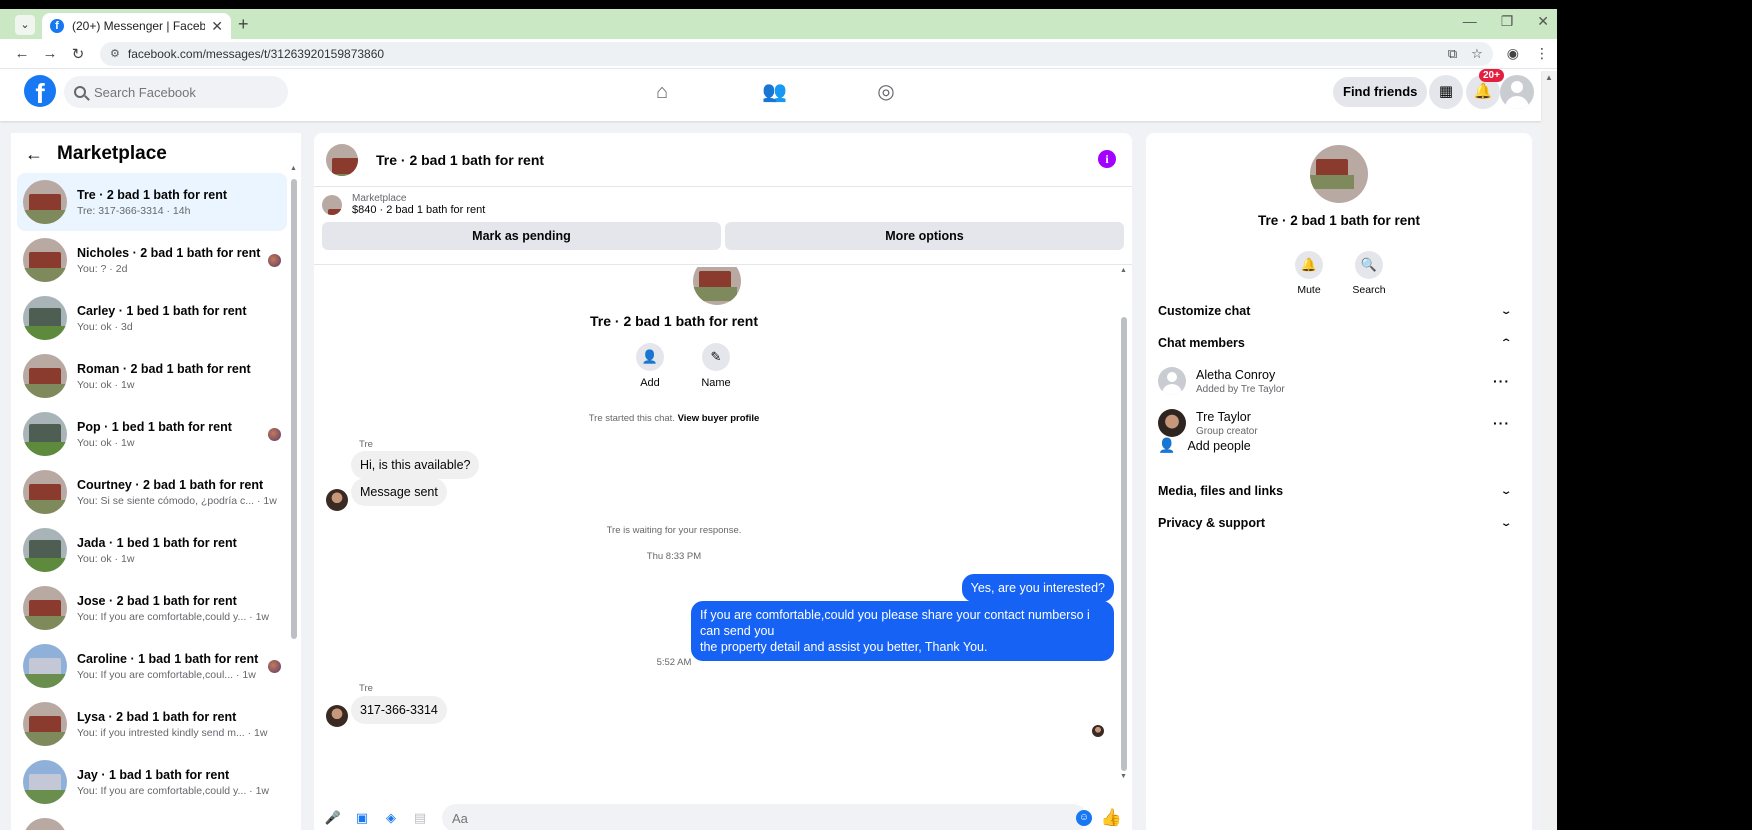 The image size is (1752, 830). I want to click on conversation-item: Jada · 1 bed 1 bath for rent You: ok · 1w, so click(152, 550).